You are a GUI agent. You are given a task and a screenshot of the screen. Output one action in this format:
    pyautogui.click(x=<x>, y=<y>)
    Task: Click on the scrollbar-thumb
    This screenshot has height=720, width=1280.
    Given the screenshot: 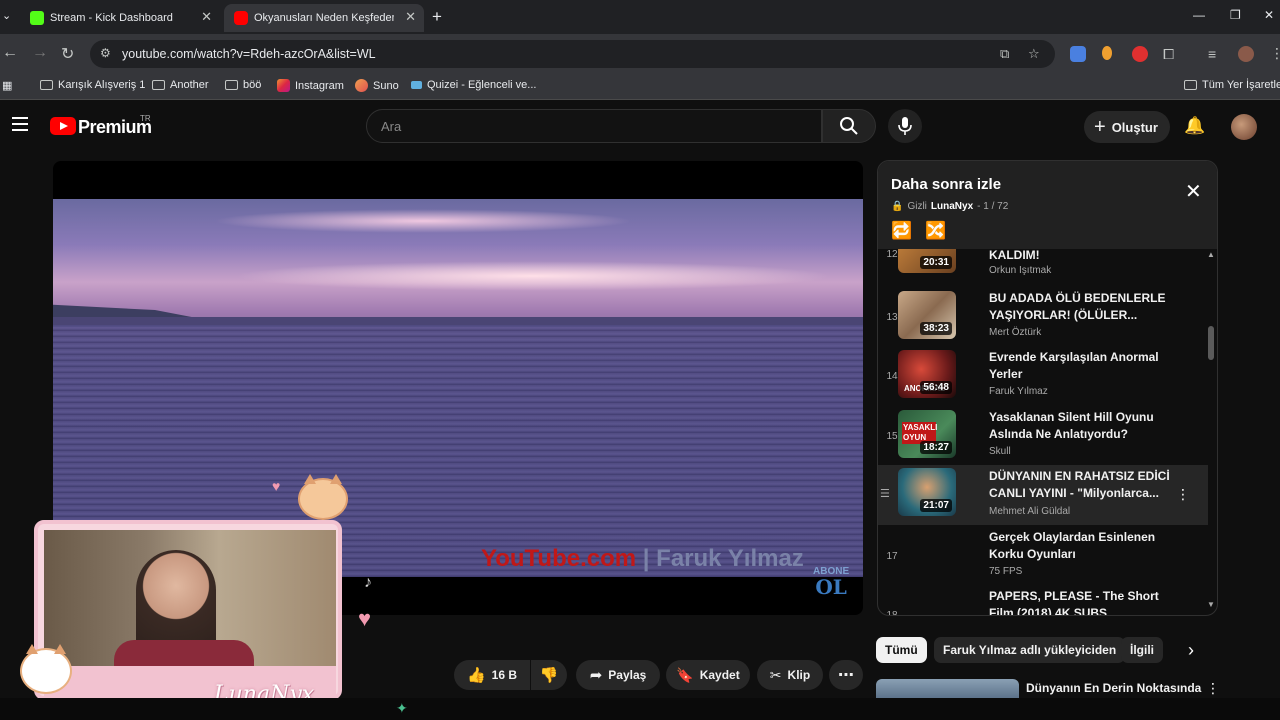 What is the action you would take?
    pyautogui.click(x=1211, y=343)
    